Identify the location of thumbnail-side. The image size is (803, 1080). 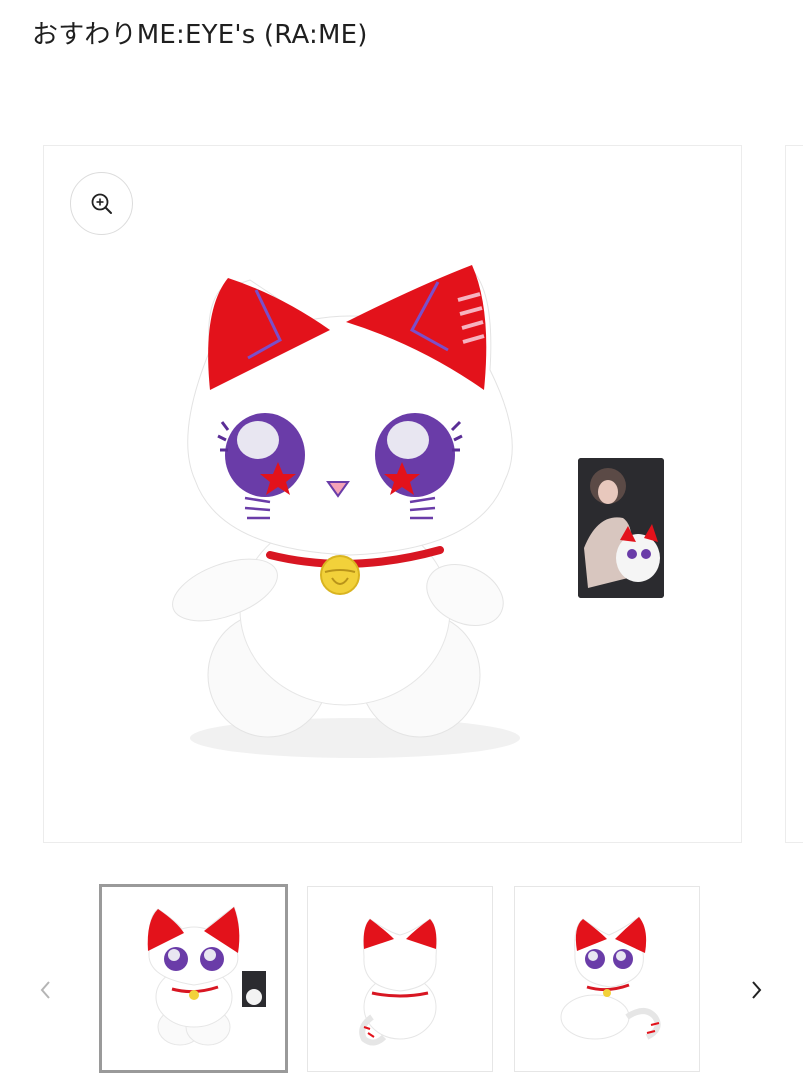
(607, 979).